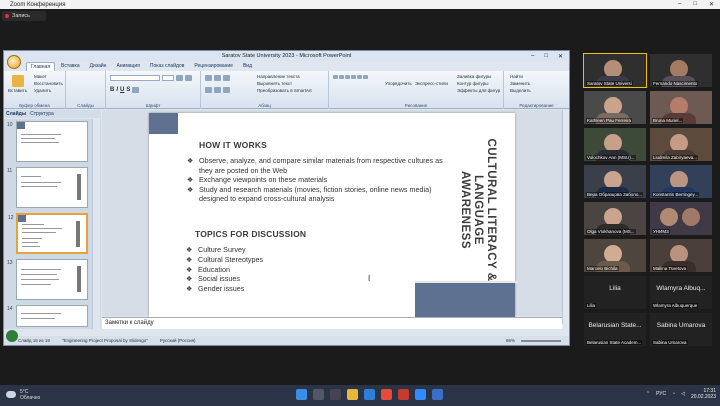 The image size is (720, 406). Describe the element at coordinates (648, 394) in the screenshot. I see `tray-chevron-icon: ⌃` at that location.